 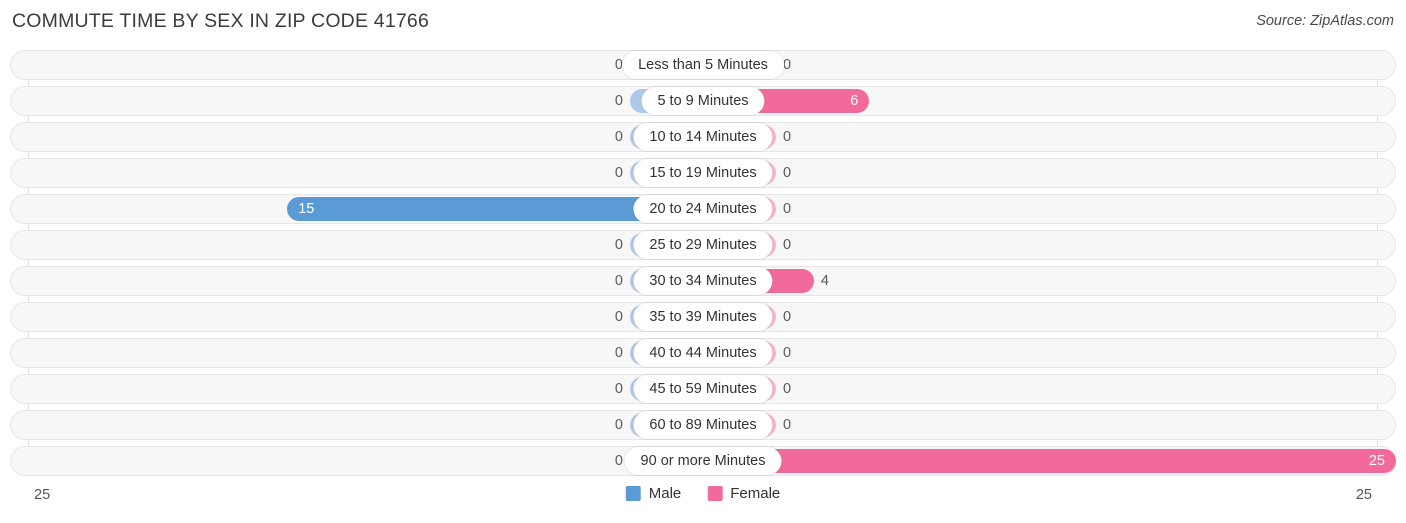 I want to click on category-label: 25 to 29 Minutes, so click(x=703, y=245).